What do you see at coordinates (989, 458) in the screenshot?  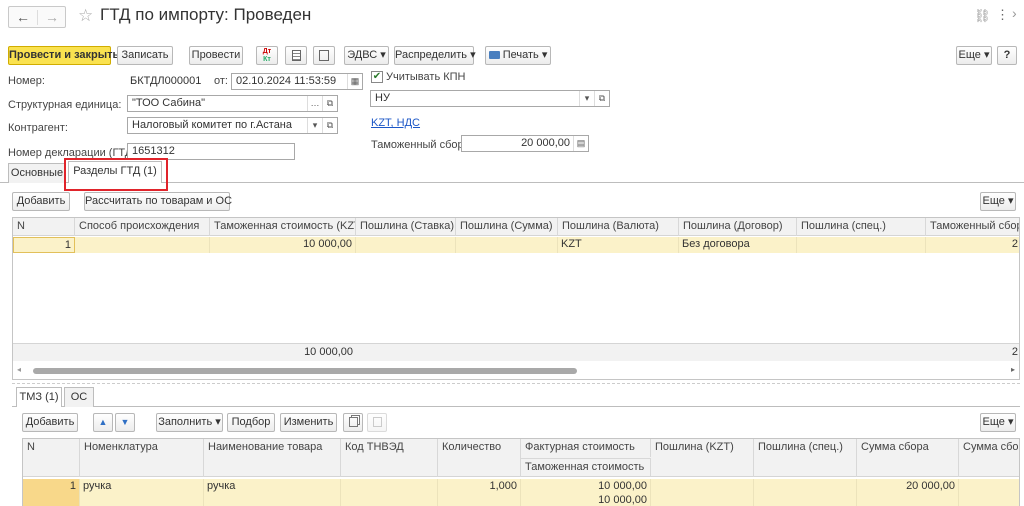 I see `col-fee-sum-2: Сумма сбо` at bounding box center [989, 458].